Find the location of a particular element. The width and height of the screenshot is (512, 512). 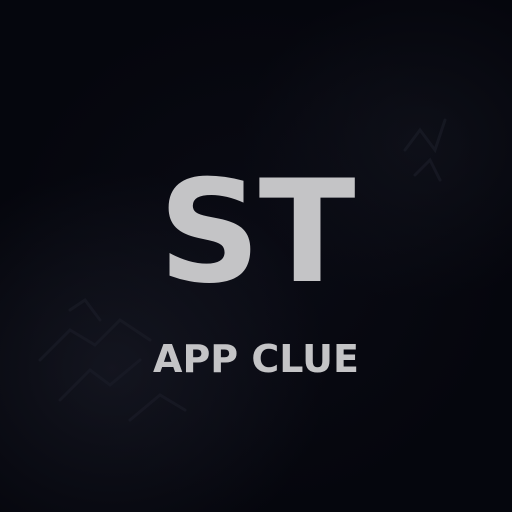

logo-subtitle: APP CLUE is located at coordinates (256, 359).